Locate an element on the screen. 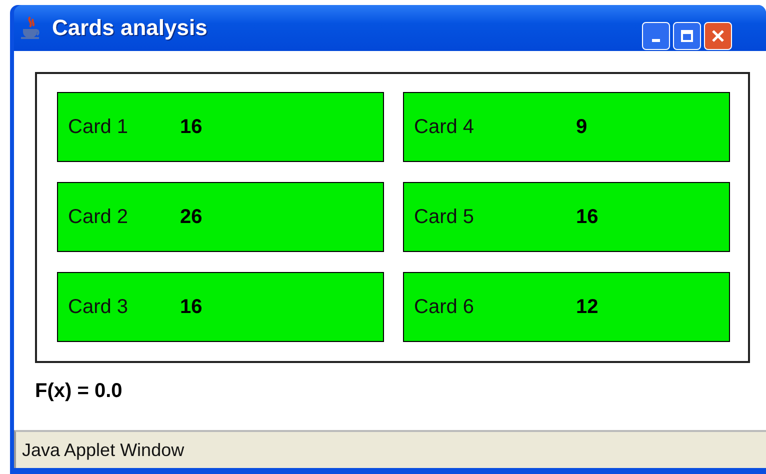  card-value: 12 is located at coordinates (587, 307).